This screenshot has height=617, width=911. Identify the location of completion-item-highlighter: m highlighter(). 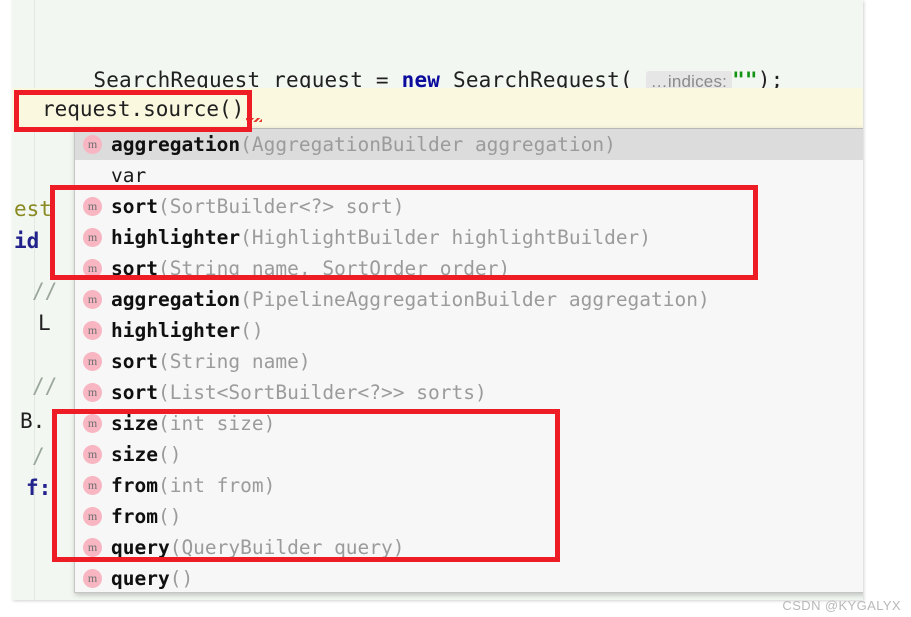
(469, 330).